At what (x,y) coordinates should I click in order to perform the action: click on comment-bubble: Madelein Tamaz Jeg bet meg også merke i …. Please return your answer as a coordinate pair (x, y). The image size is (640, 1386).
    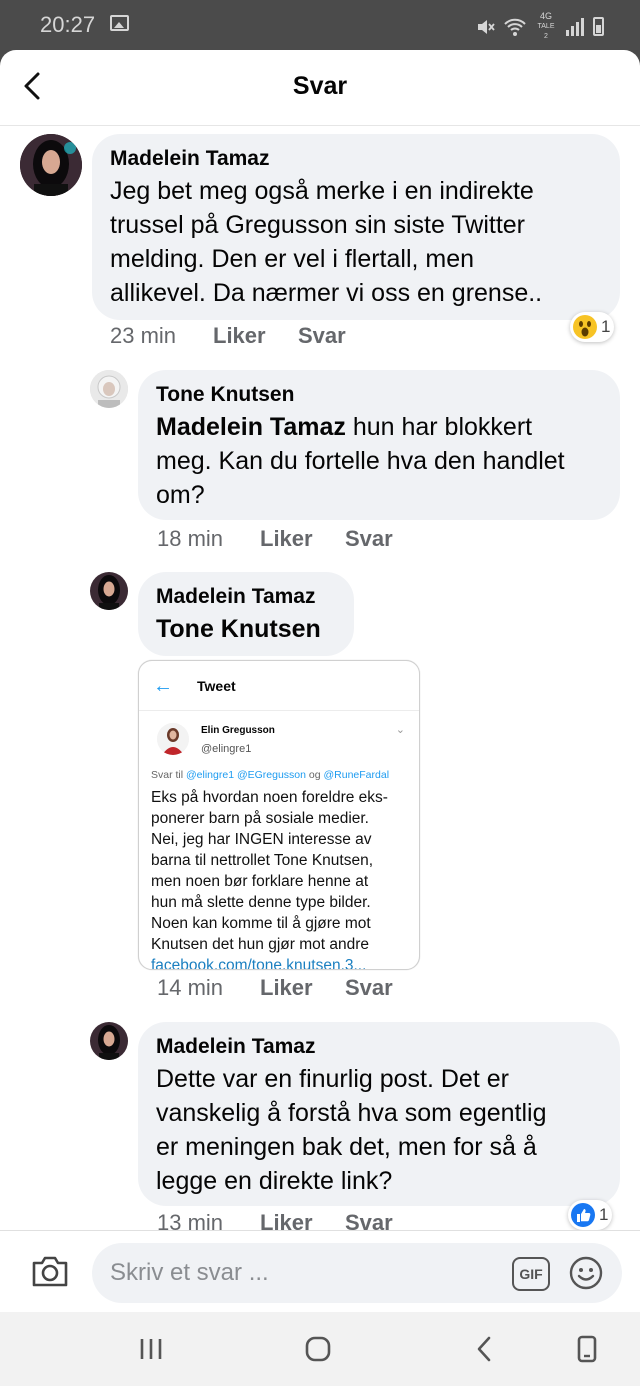
    Looking at the image, I should click on (356, 227).